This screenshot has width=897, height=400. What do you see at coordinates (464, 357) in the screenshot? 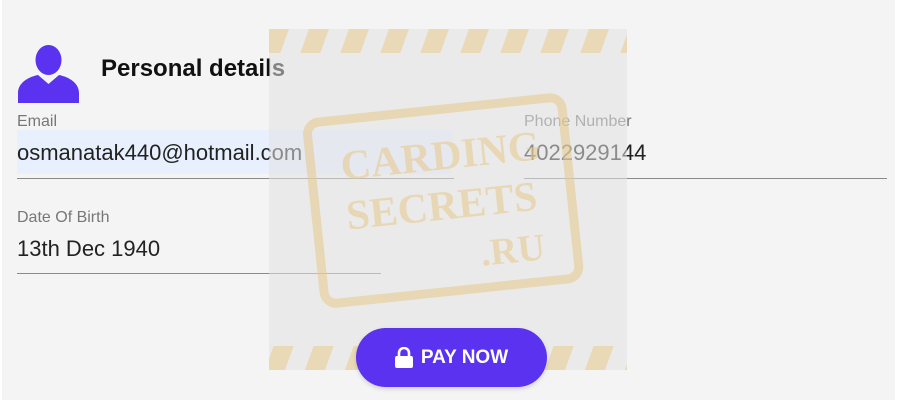
I see `pay-now-label: PAY NOW` at bounding box center [464, 357].